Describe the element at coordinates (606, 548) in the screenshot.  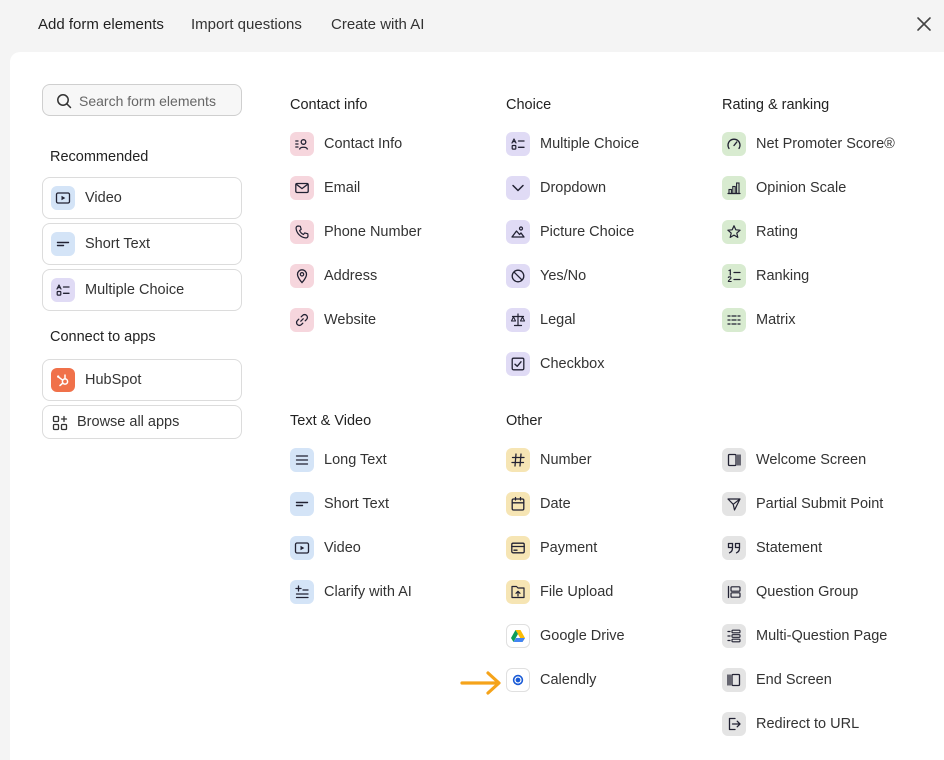
I see `element-payment: Payment` at that location.